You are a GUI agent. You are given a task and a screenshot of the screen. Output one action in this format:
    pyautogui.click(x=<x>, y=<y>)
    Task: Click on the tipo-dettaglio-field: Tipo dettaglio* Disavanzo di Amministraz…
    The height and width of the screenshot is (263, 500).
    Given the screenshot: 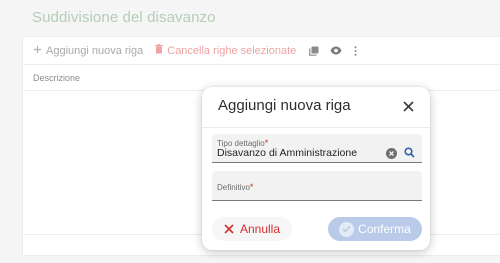 What is the action you would take?
    pyautogui.click(x=317, y=148)
    